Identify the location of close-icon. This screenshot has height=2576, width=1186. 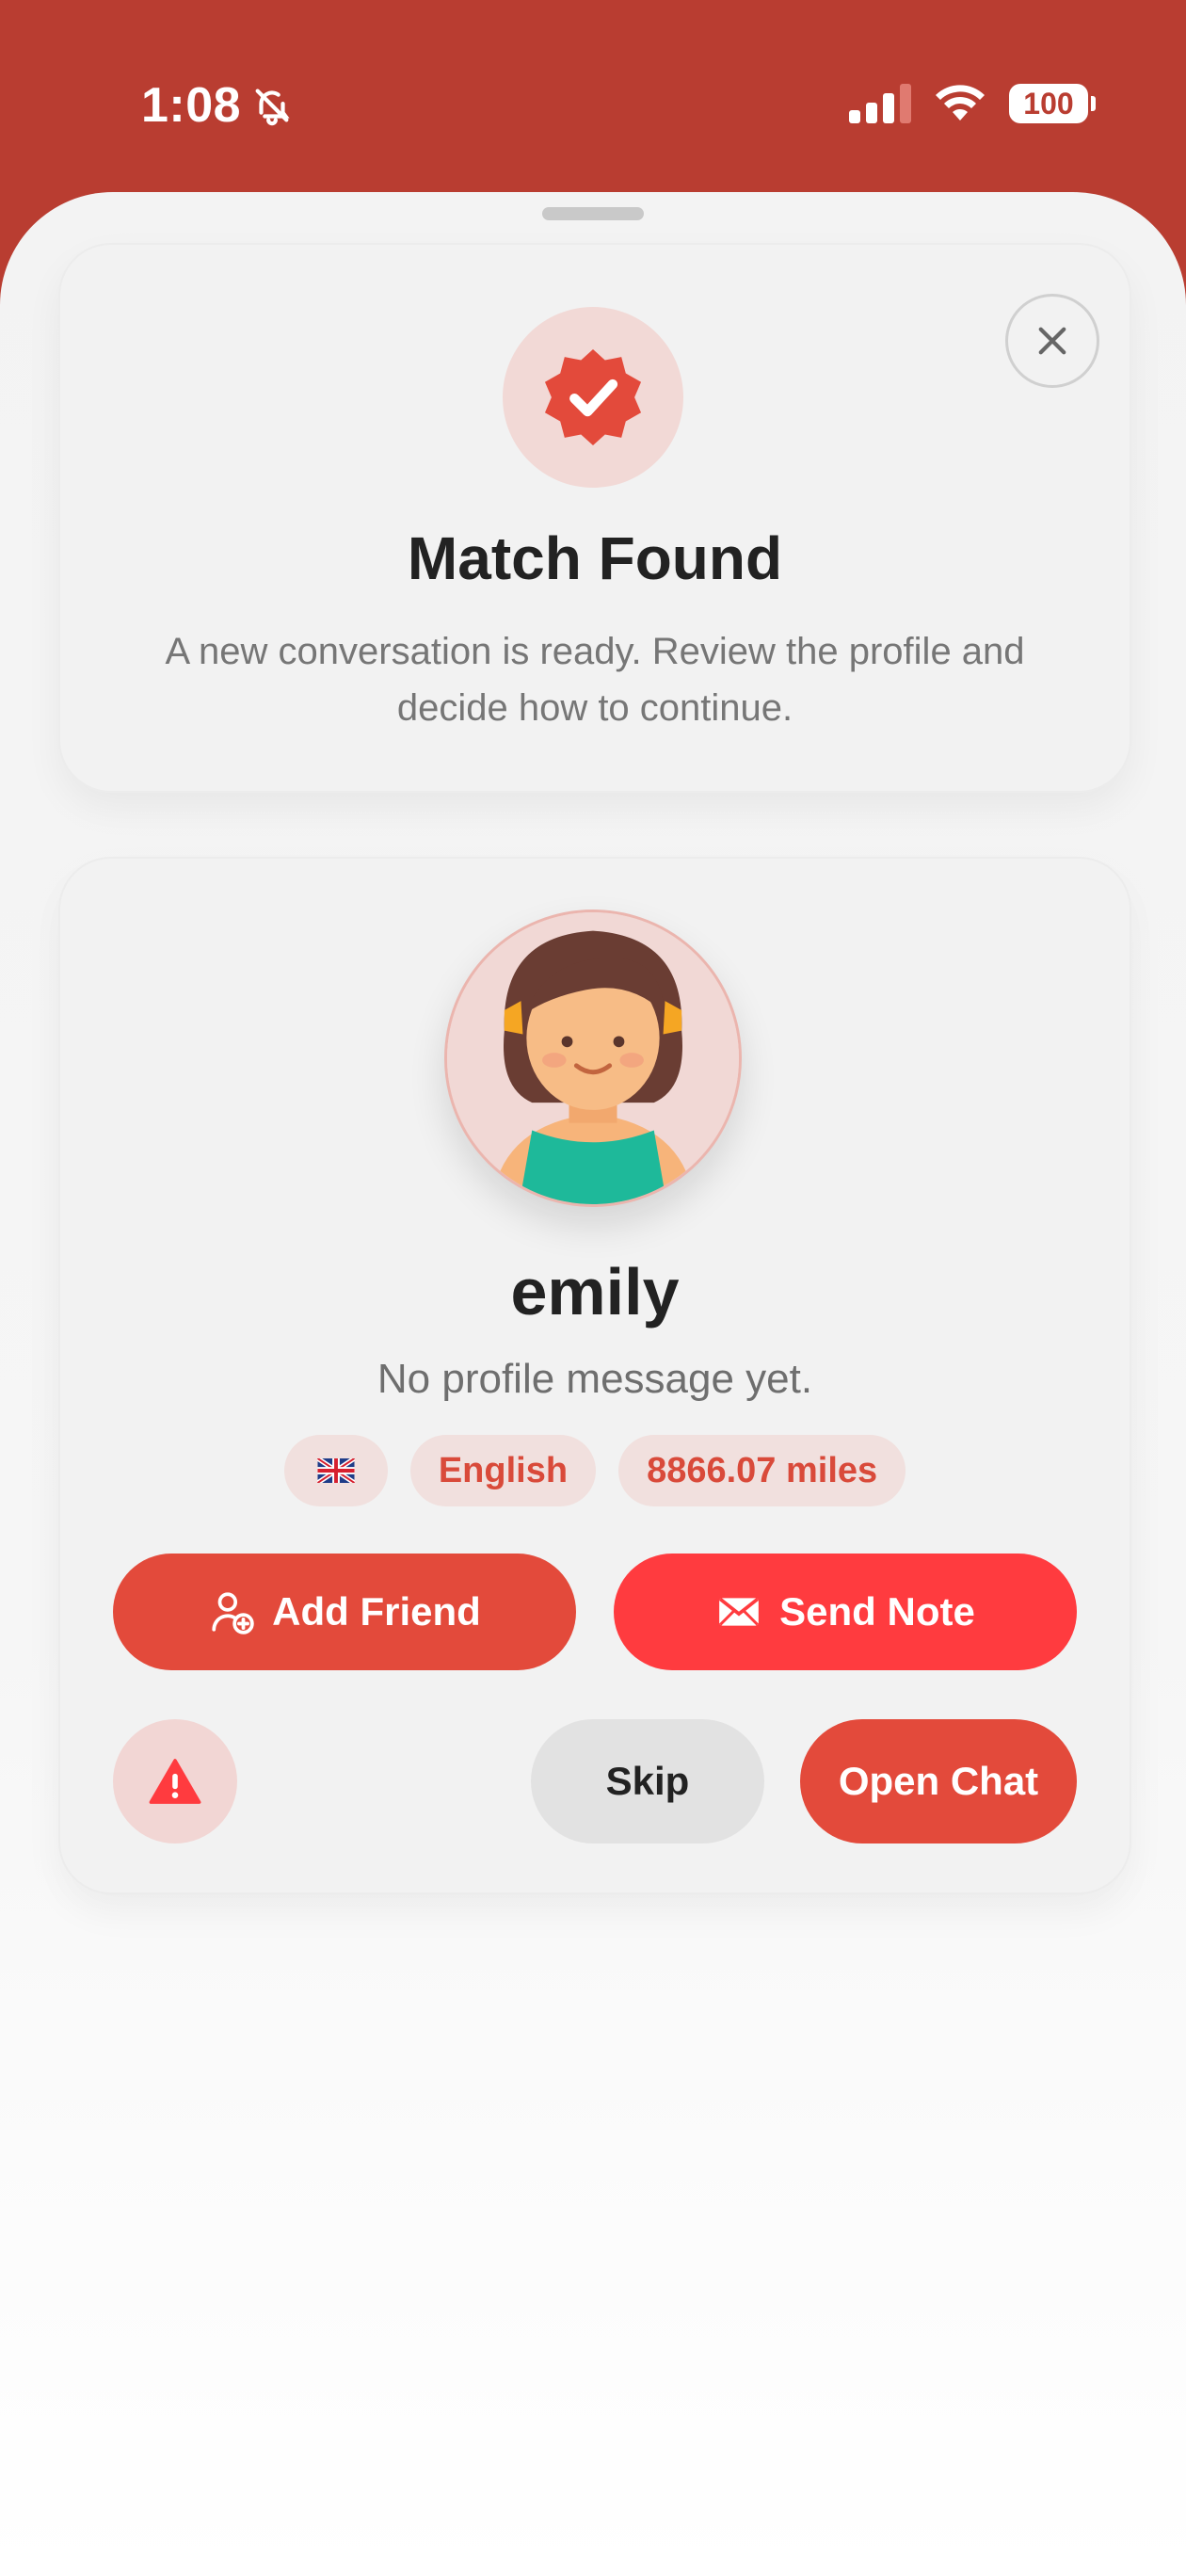
(1052, 341).